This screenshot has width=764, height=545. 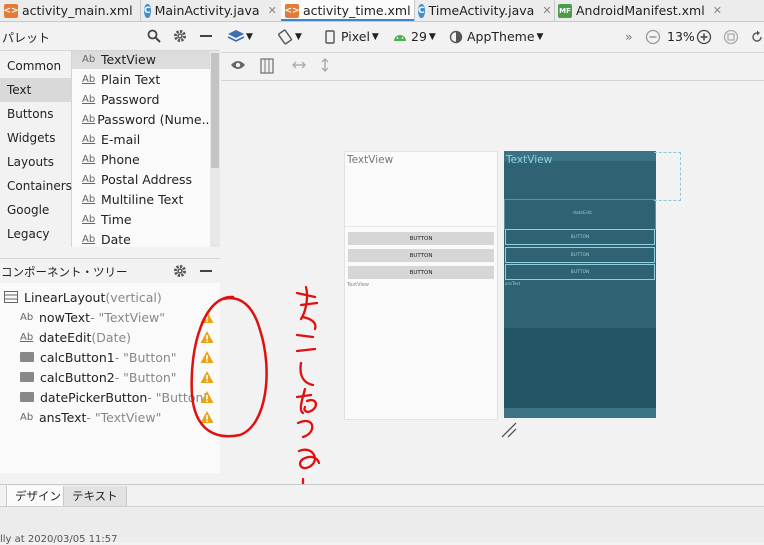 I want to click on tree-node-anstext: Ab ansText- "TextView", so click(x=90, y=417).